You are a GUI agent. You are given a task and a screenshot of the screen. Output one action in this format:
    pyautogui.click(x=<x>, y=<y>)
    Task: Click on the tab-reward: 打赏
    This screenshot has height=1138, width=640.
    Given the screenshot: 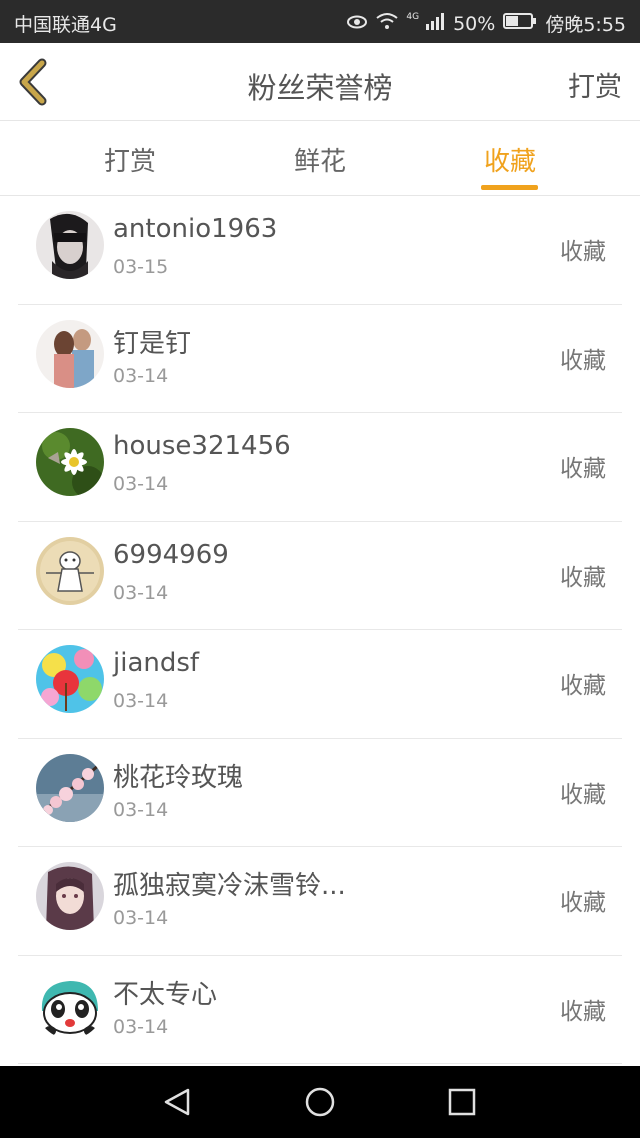 What is the action you would take?
    pyautogui.click(x=130, y=159)
    